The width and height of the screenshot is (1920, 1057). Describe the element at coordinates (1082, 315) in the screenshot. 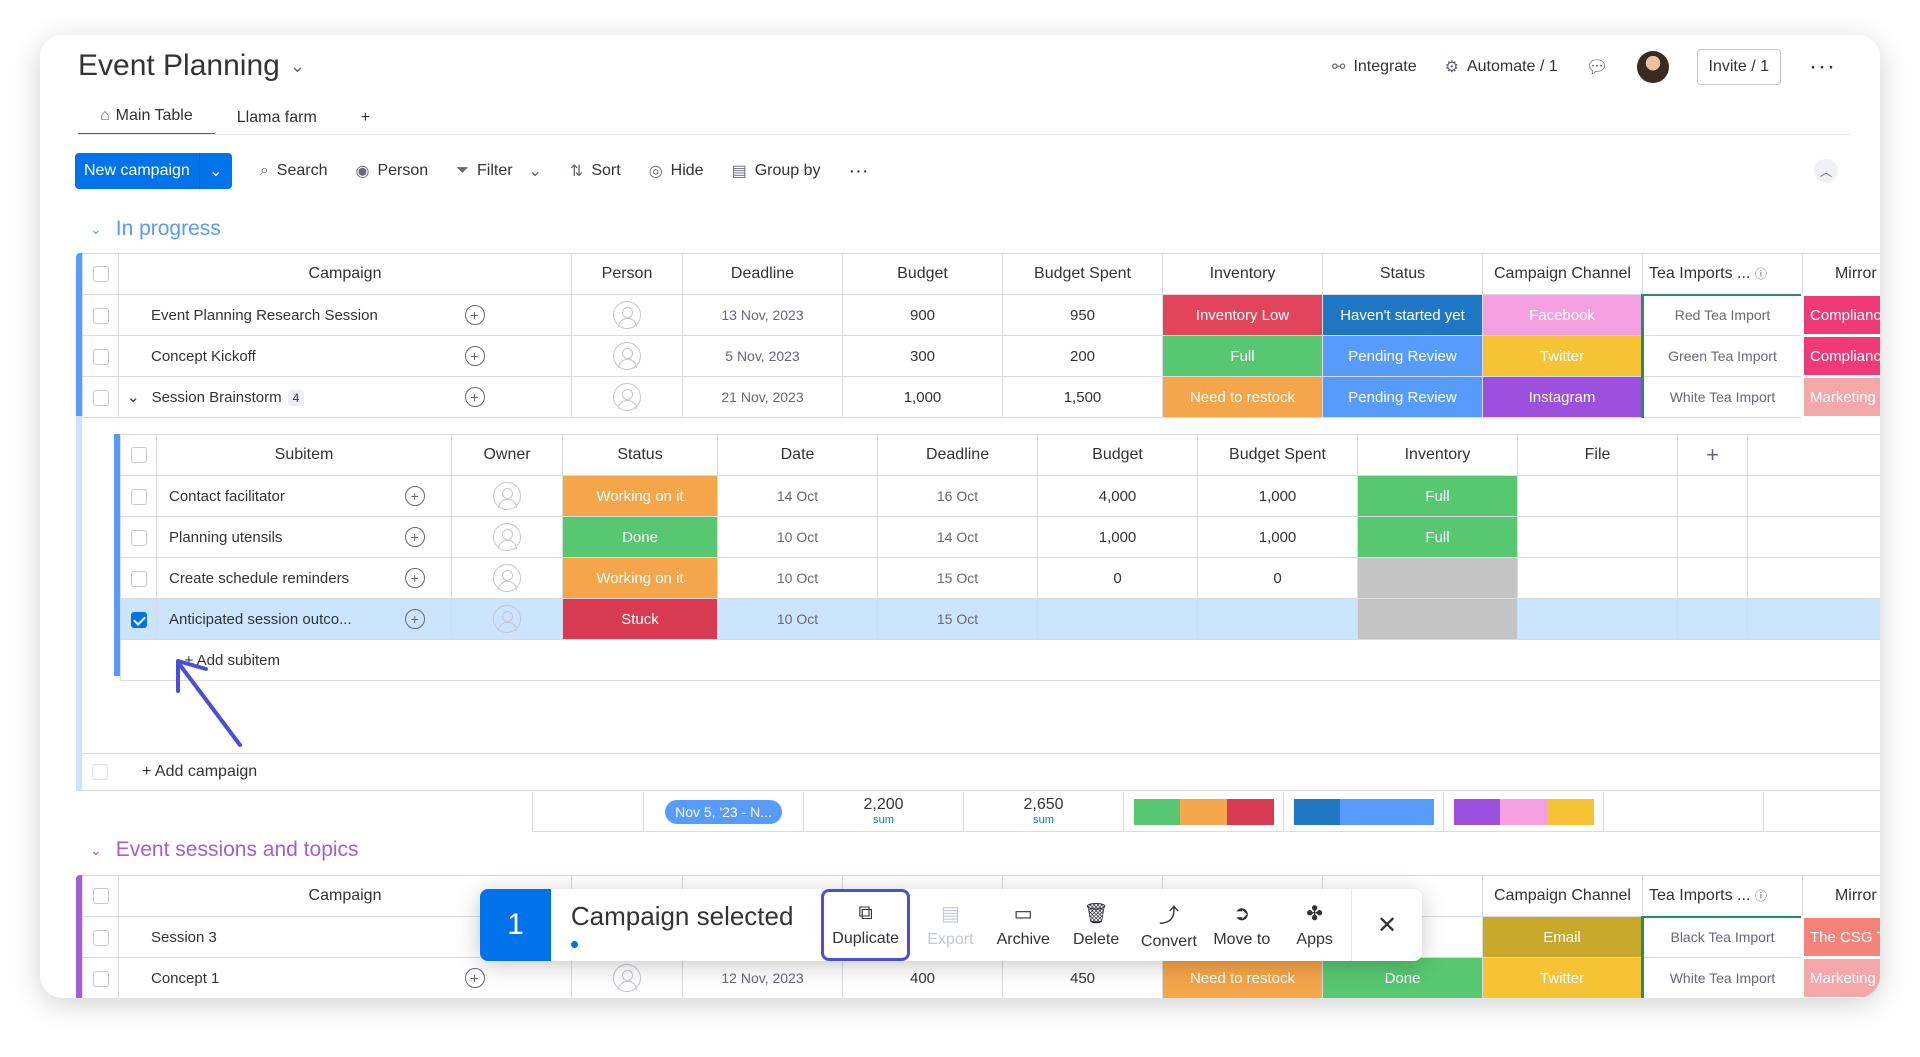

I see `budget-spent-cell: 950` at that location.